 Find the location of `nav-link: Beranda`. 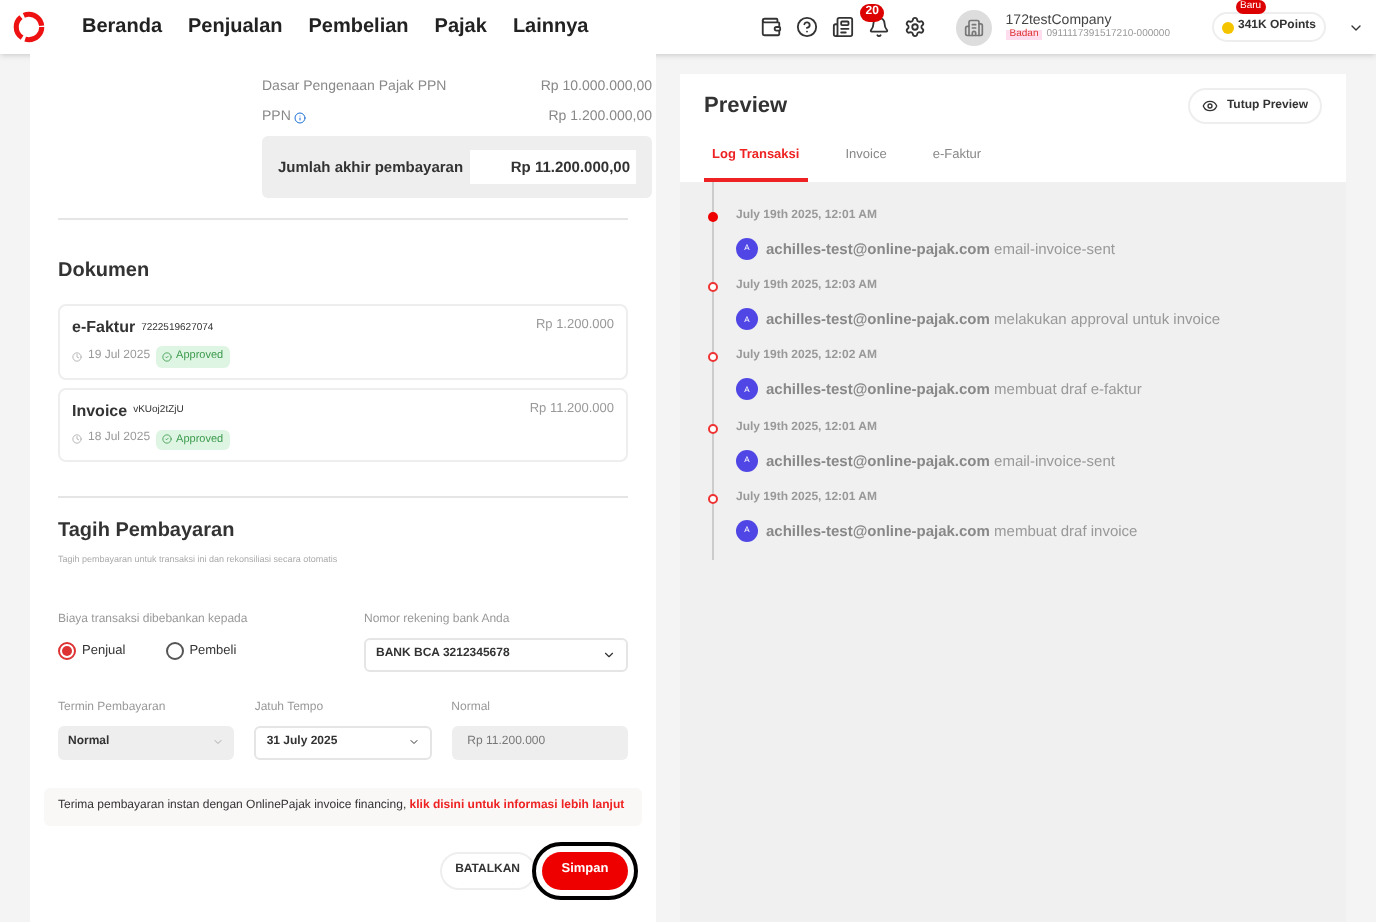

nav-link: Beranda is located at coordinates (122, 27).